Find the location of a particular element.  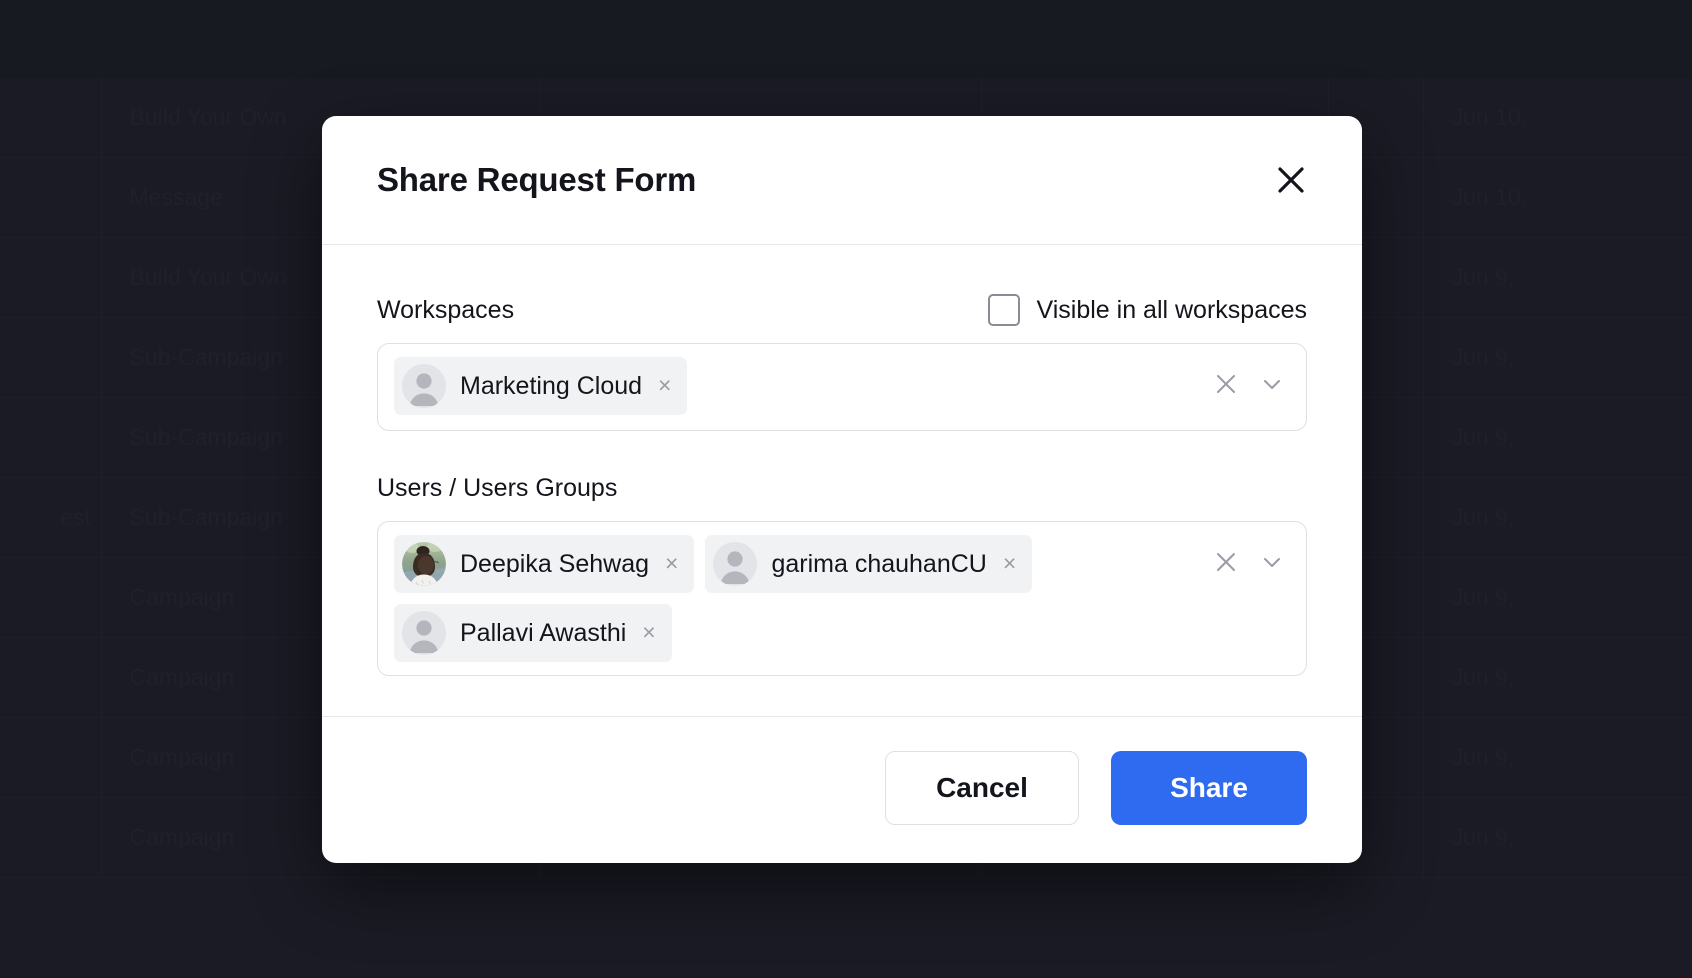

dialog-title: Share Request Form is located at coordinates (537, 179).